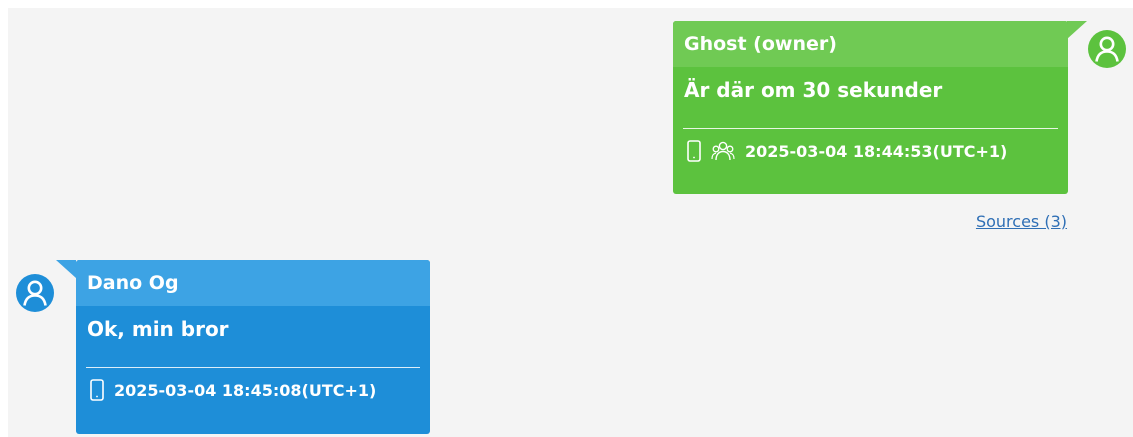 The image size is (1133, 437). Describe the element at coordinates (876, 151) in the screenshot. I see `message-timestamp: 2025-03-04 18:44:53(UTC+1)` at that location.